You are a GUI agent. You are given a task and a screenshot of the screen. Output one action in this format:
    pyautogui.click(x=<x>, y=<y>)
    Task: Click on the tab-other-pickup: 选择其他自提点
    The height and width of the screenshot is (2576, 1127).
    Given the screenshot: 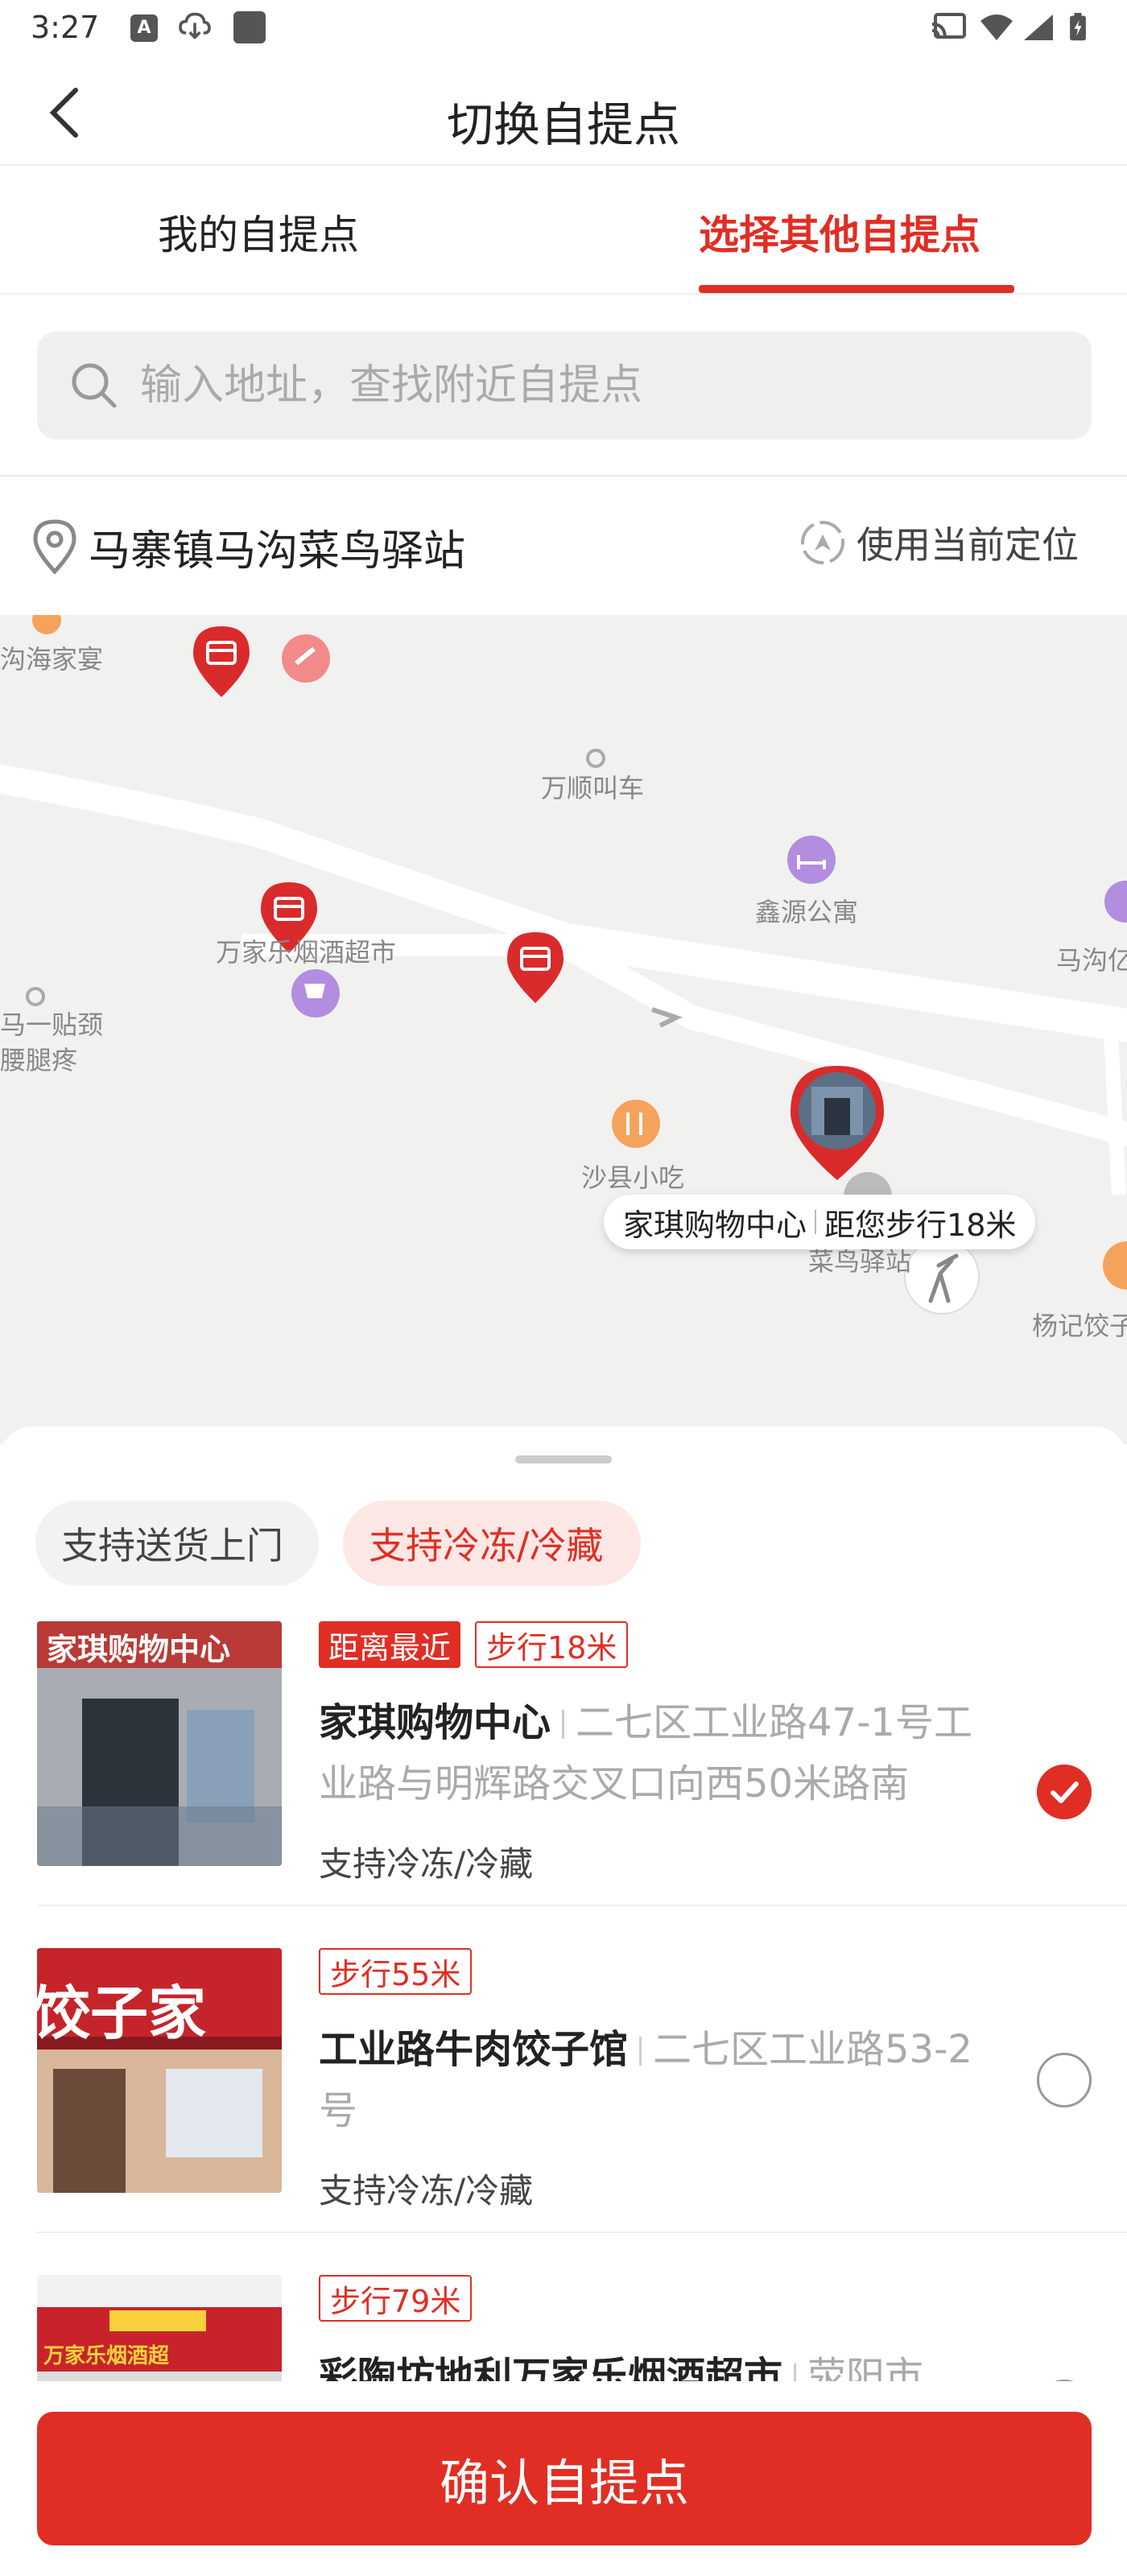 What is the action you would take?
    pyautogui.click(x=839, y=232)
    